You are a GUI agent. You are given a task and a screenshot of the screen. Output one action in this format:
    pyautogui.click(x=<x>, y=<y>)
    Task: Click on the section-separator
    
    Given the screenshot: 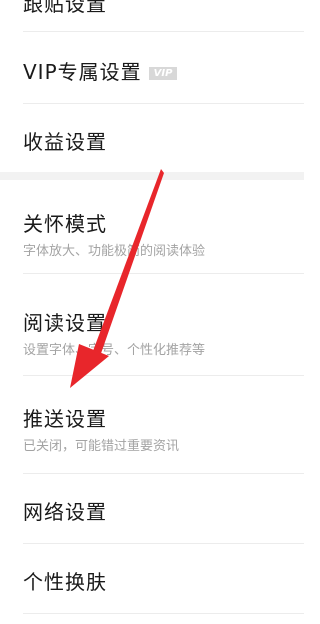 What is the action you would take?
    pyautogui.click(x=152, y=176)
    